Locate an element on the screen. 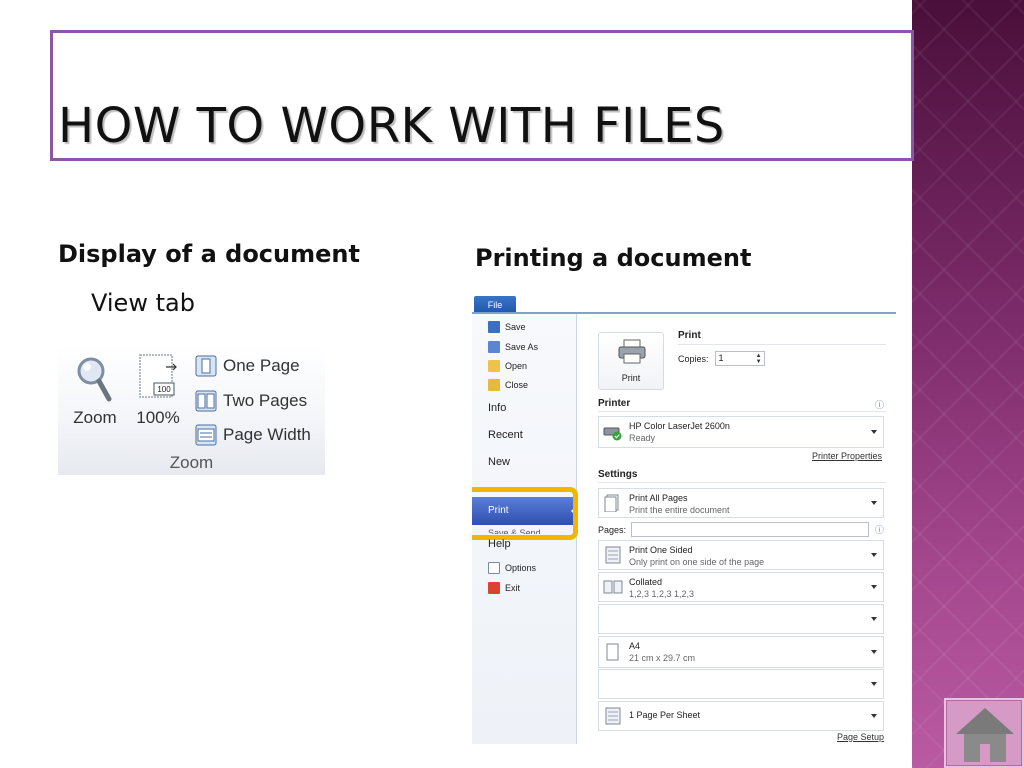  menu-save: Save is located at coordinates (507, 327).